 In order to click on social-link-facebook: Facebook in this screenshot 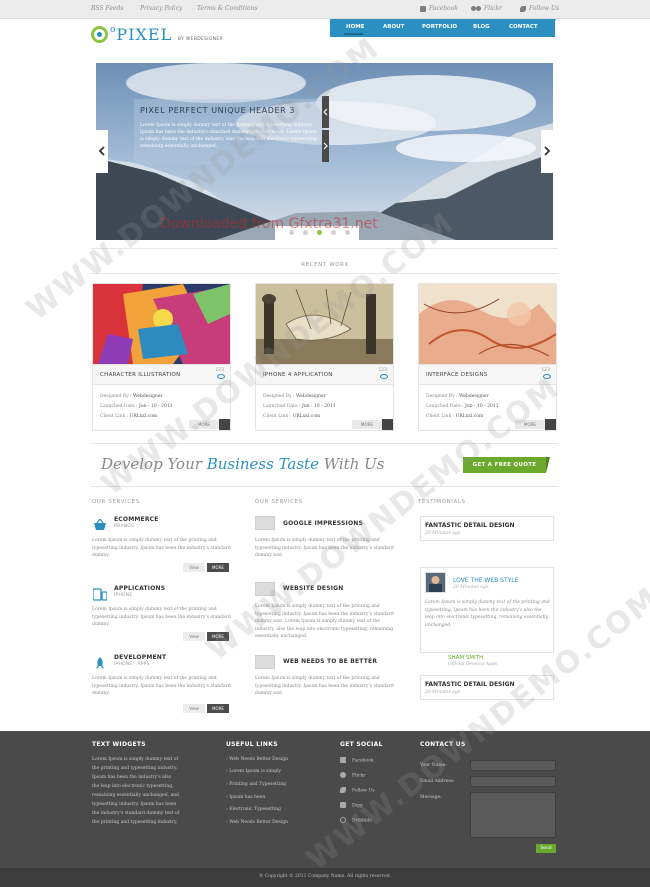, I will do `click(357, 760)`.